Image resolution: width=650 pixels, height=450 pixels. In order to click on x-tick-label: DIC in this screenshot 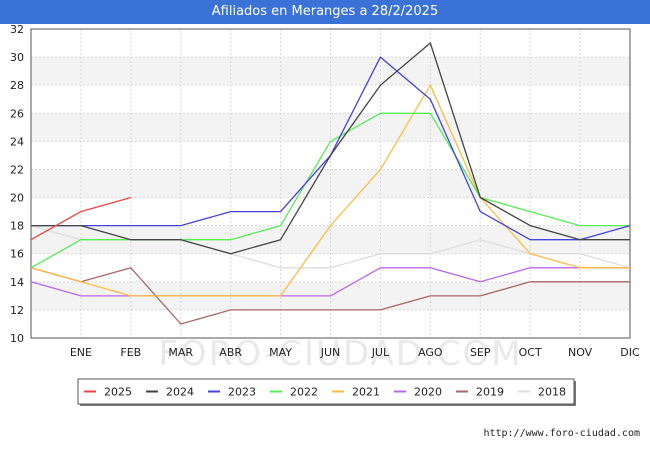, I will do `click(630, 352)`.